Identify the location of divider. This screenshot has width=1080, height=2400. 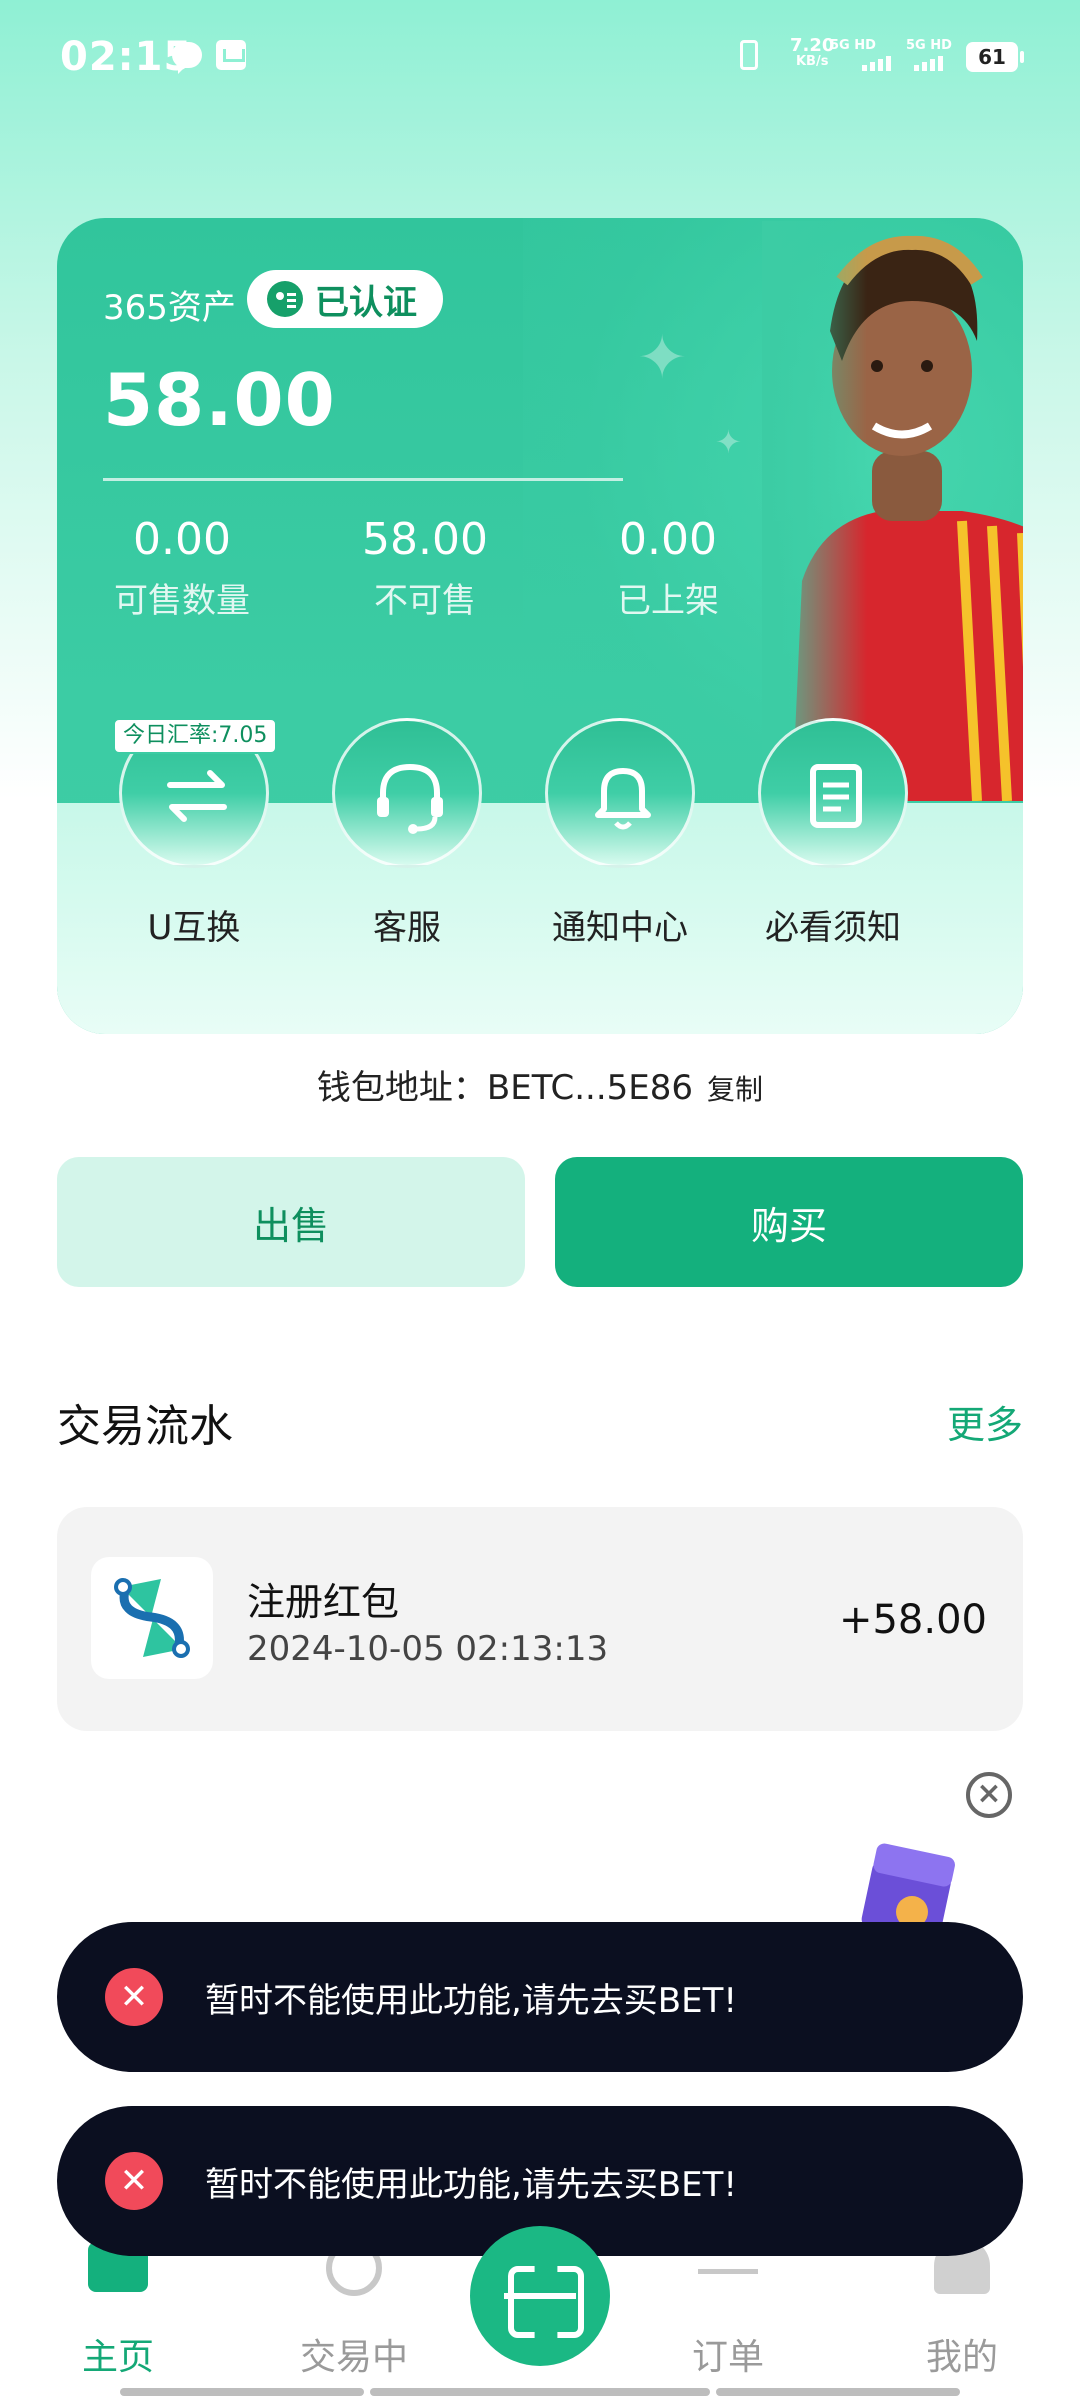
(363, 479).